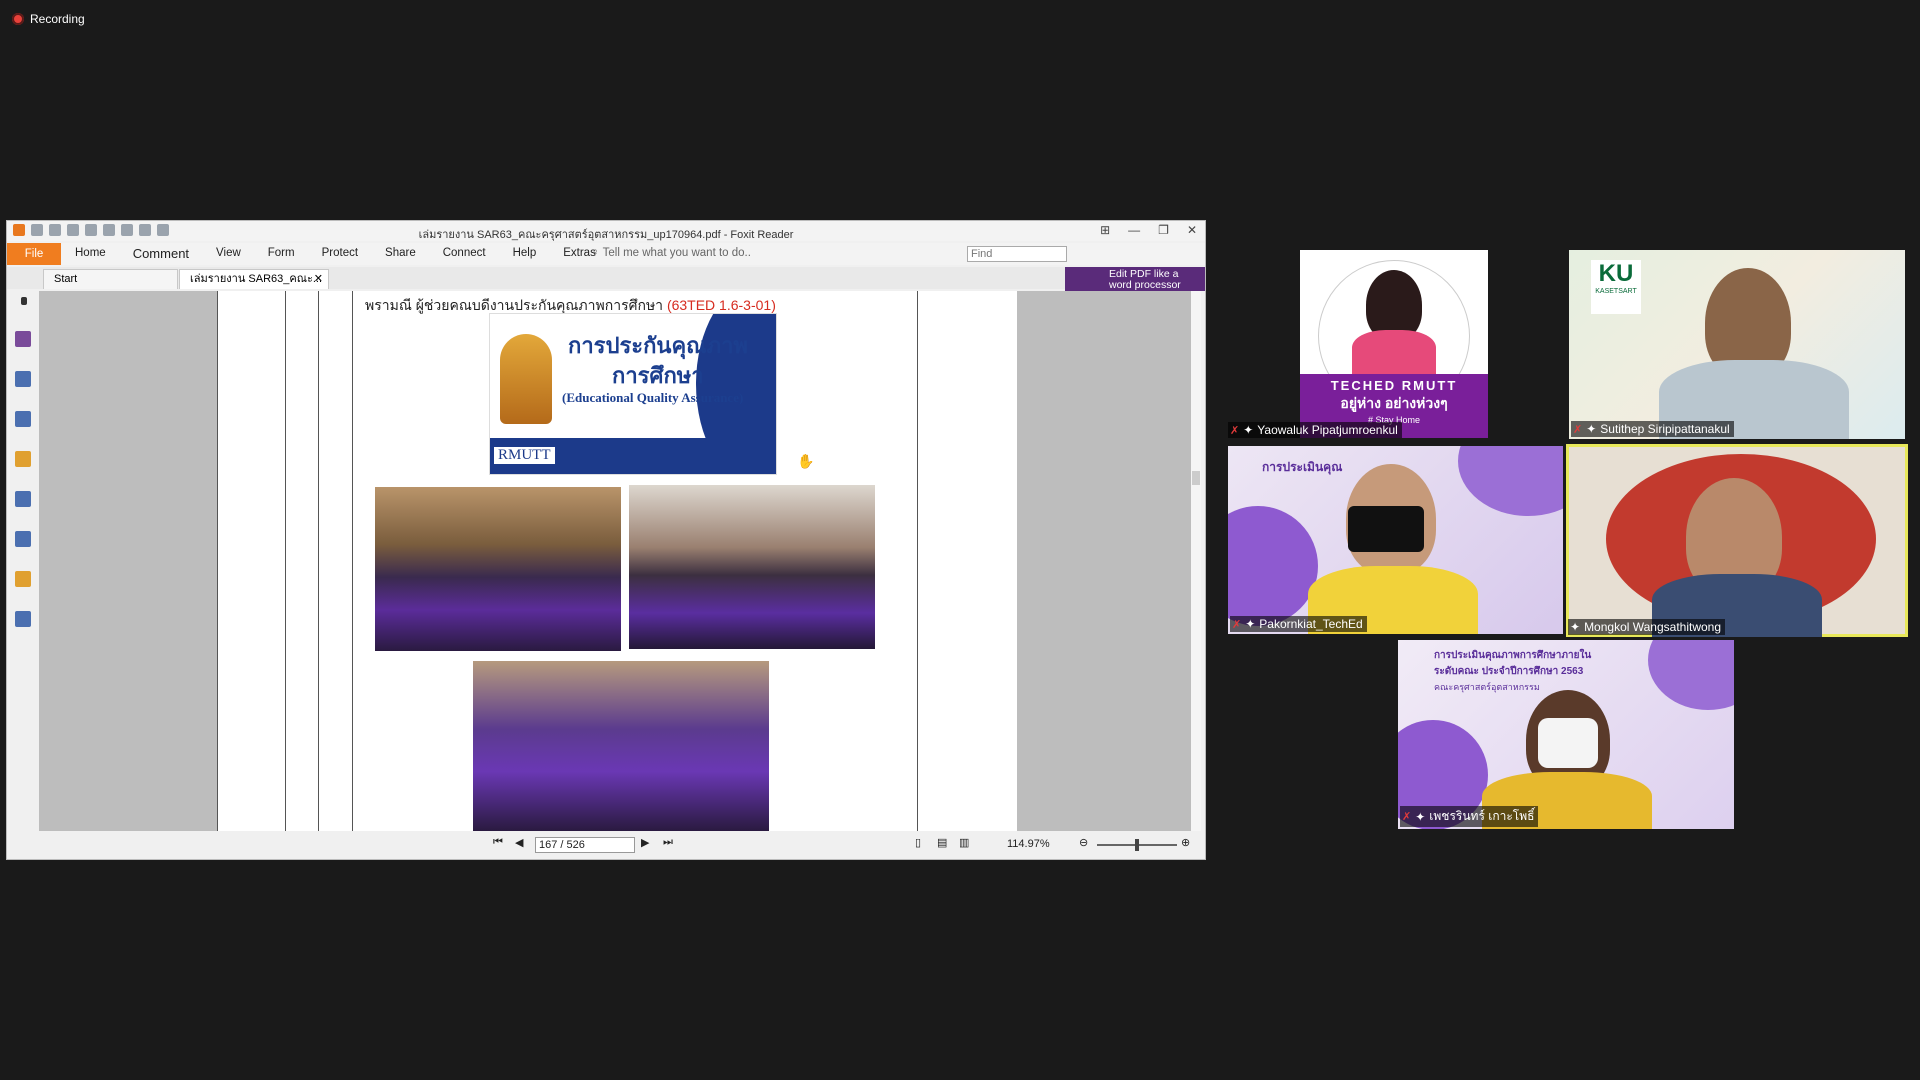  I want to click on tab-home: Home, so click(90, 254).